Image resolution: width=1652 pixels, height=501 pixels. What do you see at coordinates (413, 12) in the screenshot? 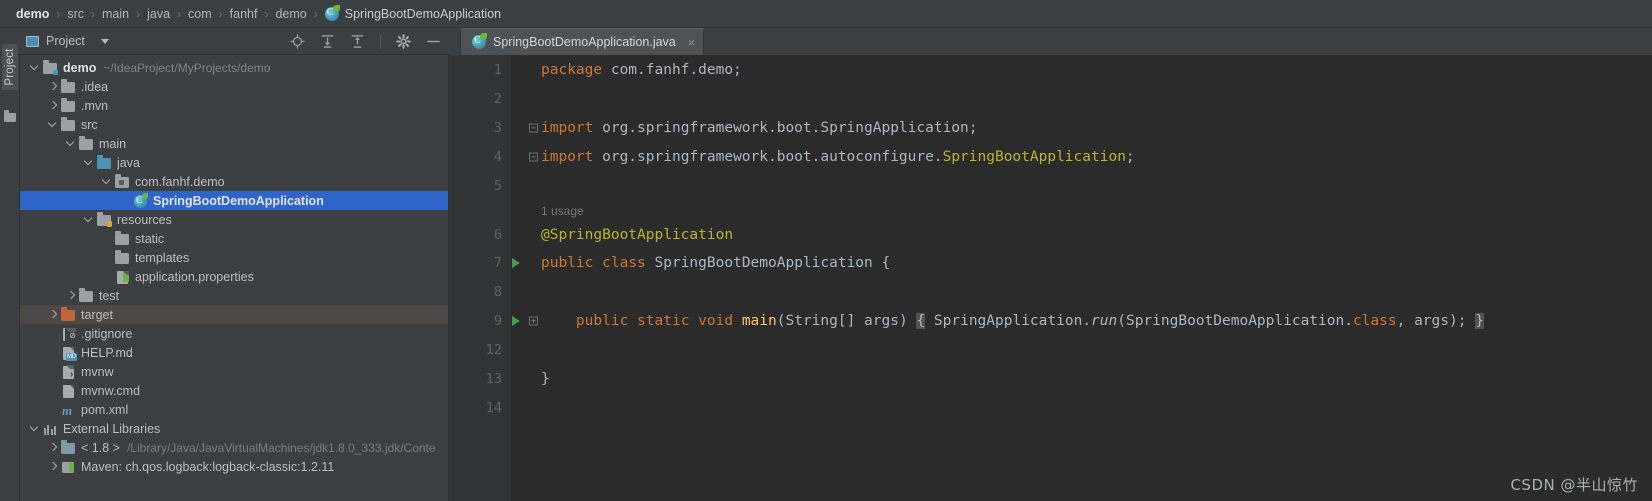
I see `breadcrumb-item-leaf: SpringBootDemoApplication` at bounding box center [413, 12].